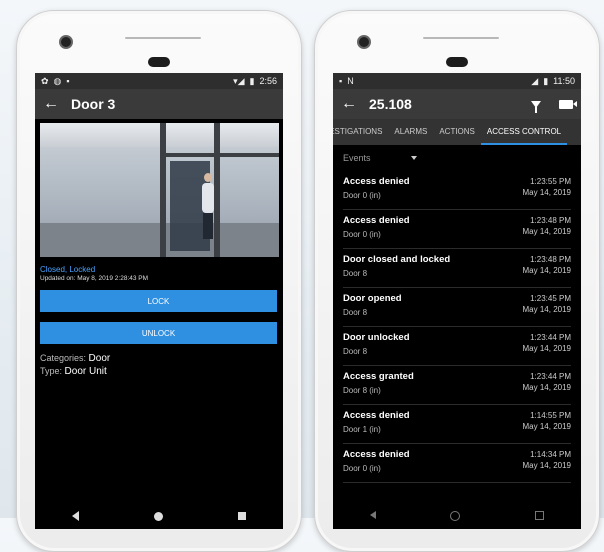 This screenshot has height=552, width=604. I want to click on status-icons: ▪ N, so click(349, 81).